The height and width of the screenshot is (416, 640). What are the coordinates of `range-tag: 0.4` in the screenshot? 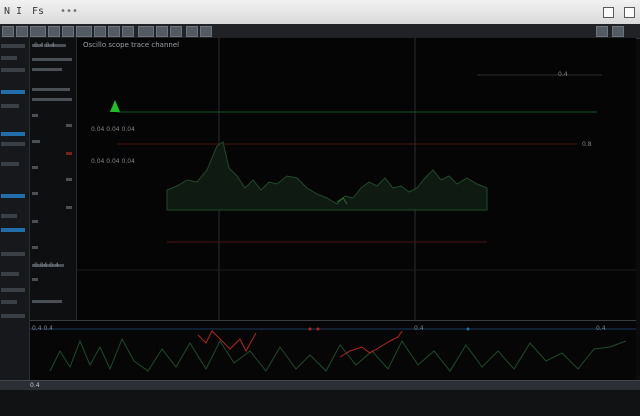 It's located at (563, 74).